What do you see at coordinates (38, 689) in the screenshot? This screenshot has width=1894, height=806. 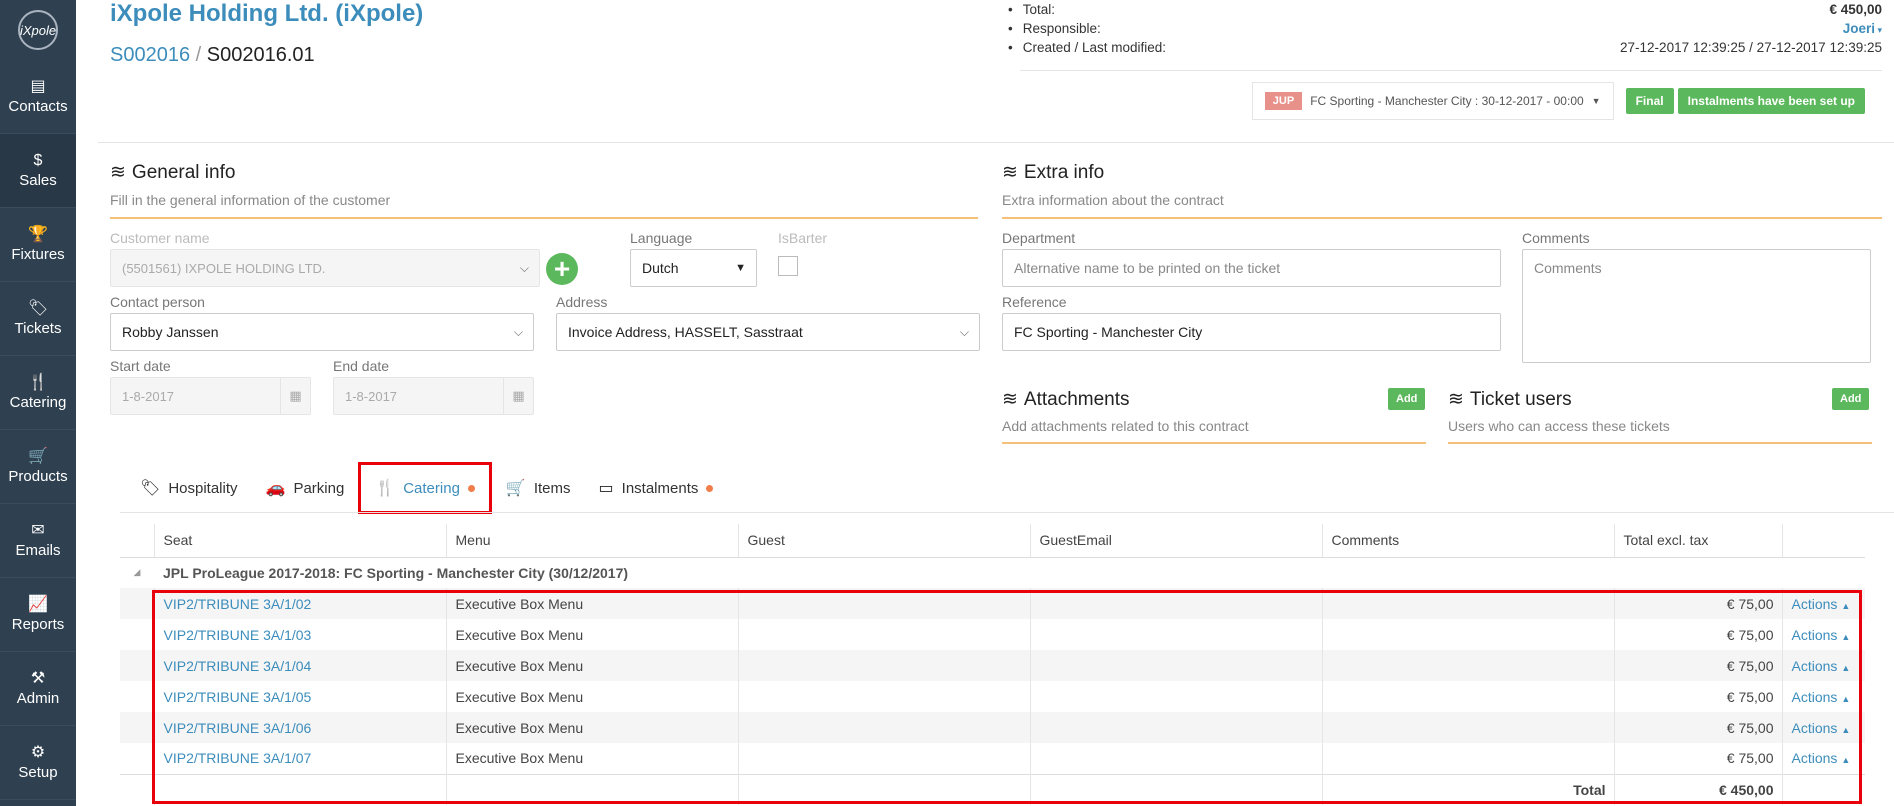 I see `sidebar-item-admin: ⚒ Admin` at bounding box center [38, 689].